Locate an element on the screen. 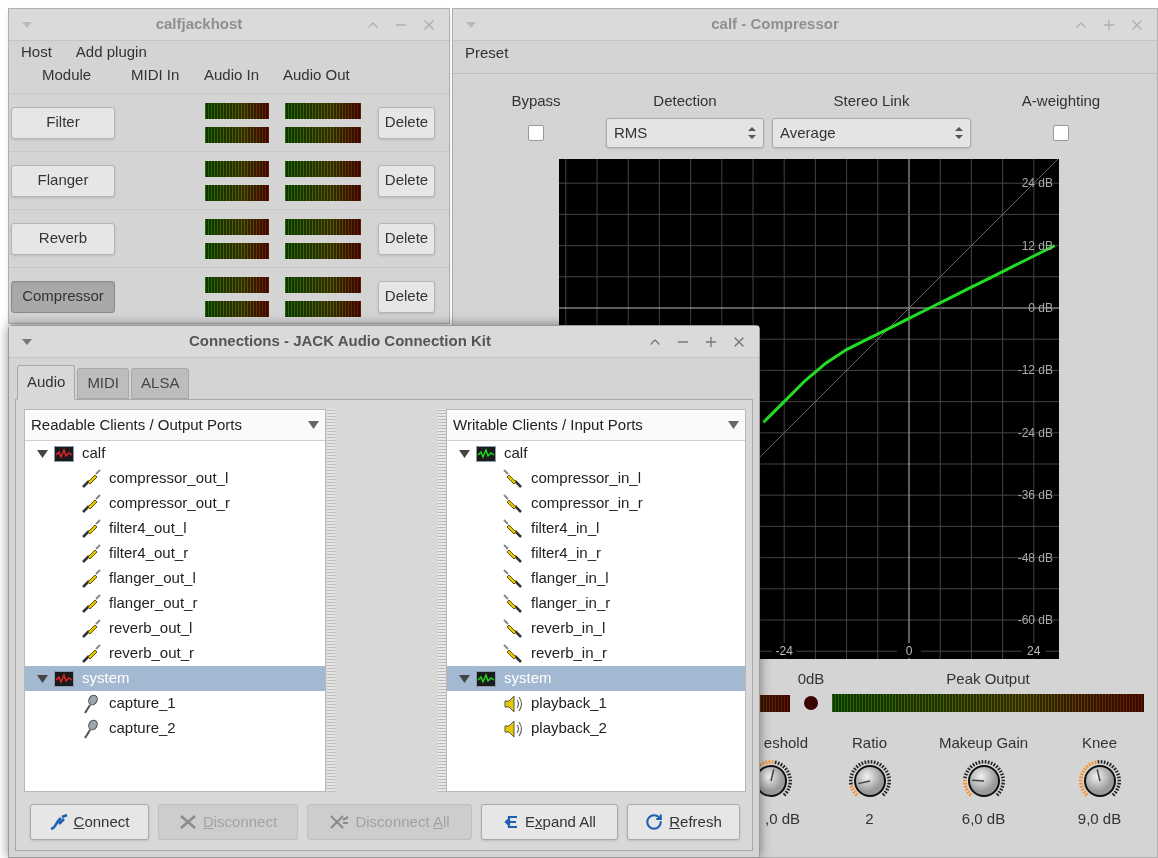 Image resolution: width=1158 pixels, height=858 pixels. port-row: compressor_in_r is located at coordinates (596, 503).